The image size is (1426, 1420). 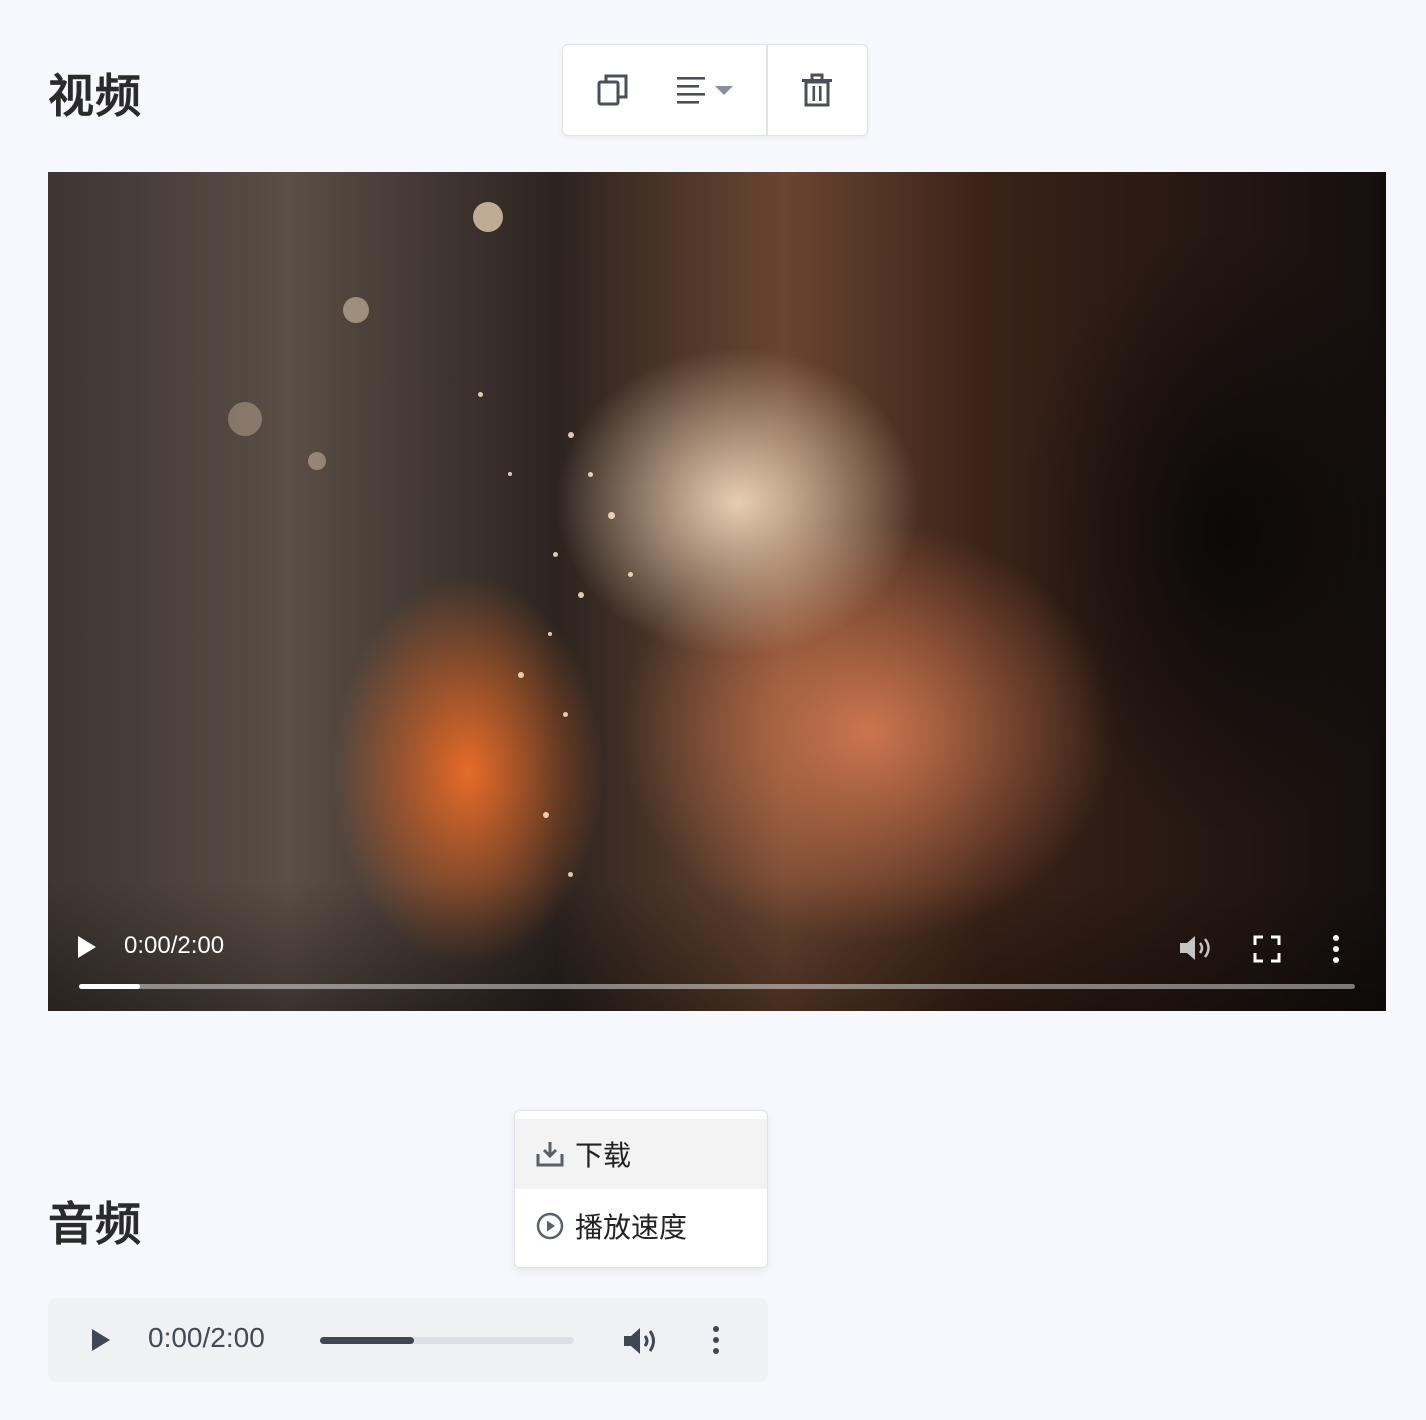 I want to click on copy-button, so click(x=613, y=90).